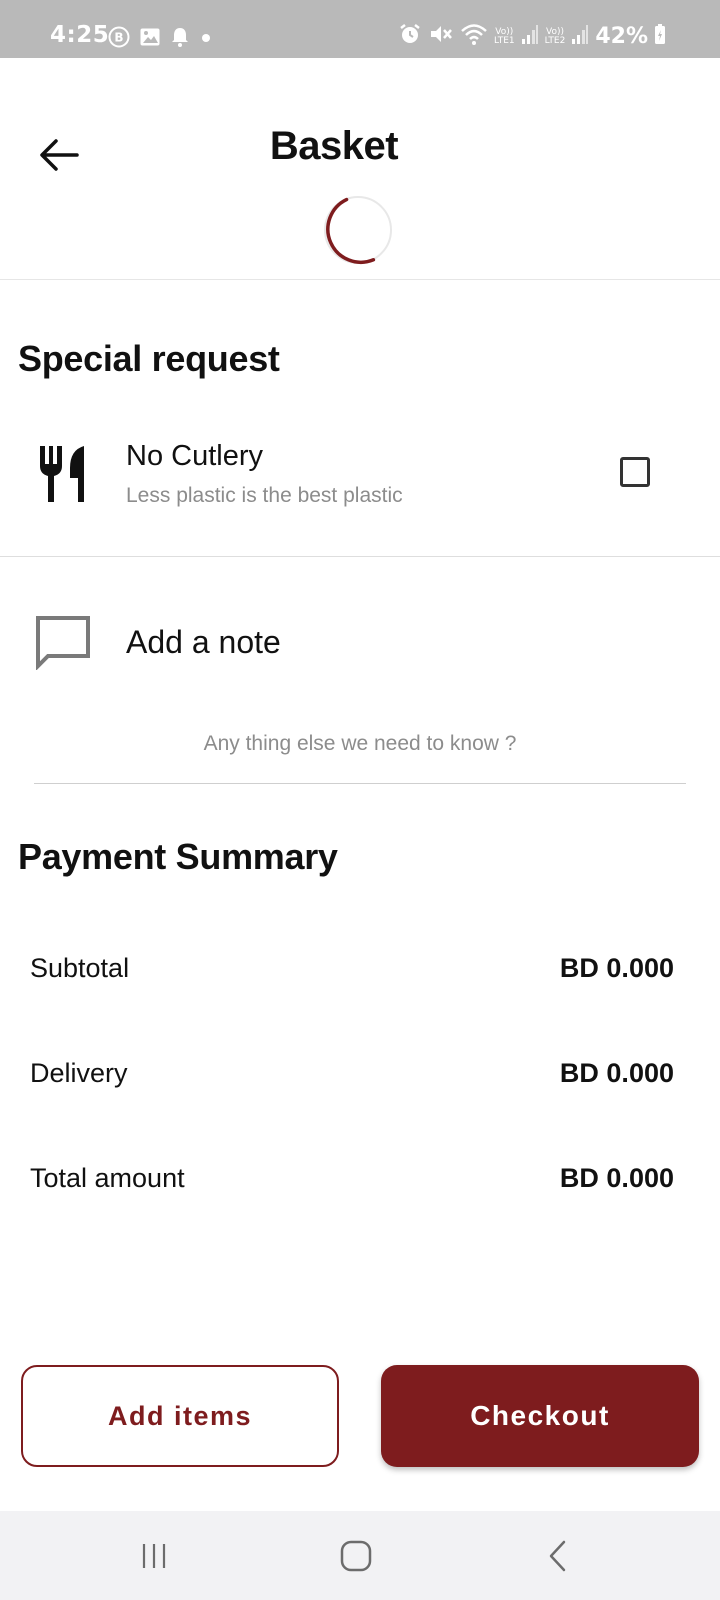 Image resolution: width=720 pixels, height=1600 pixels. I want to click on add-note-label: Add a note, so click(203, 642).